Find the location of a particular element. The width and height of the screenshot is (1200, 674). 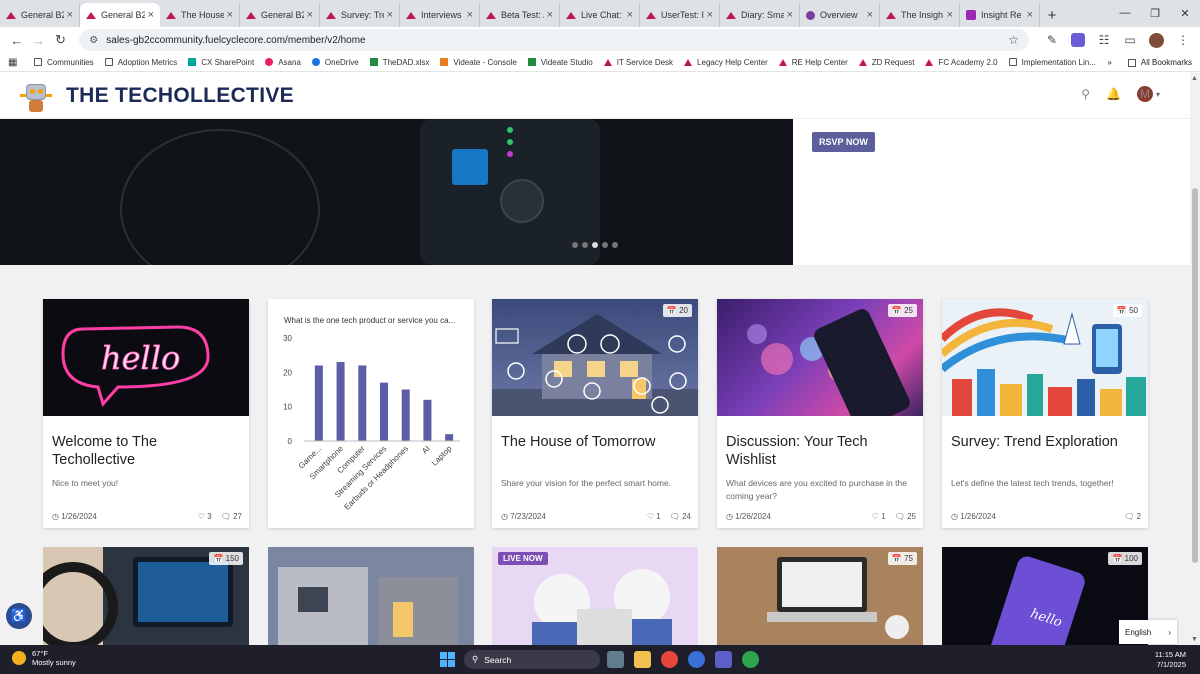

browser-tab: Overview × is located at coordinates (840, 15).